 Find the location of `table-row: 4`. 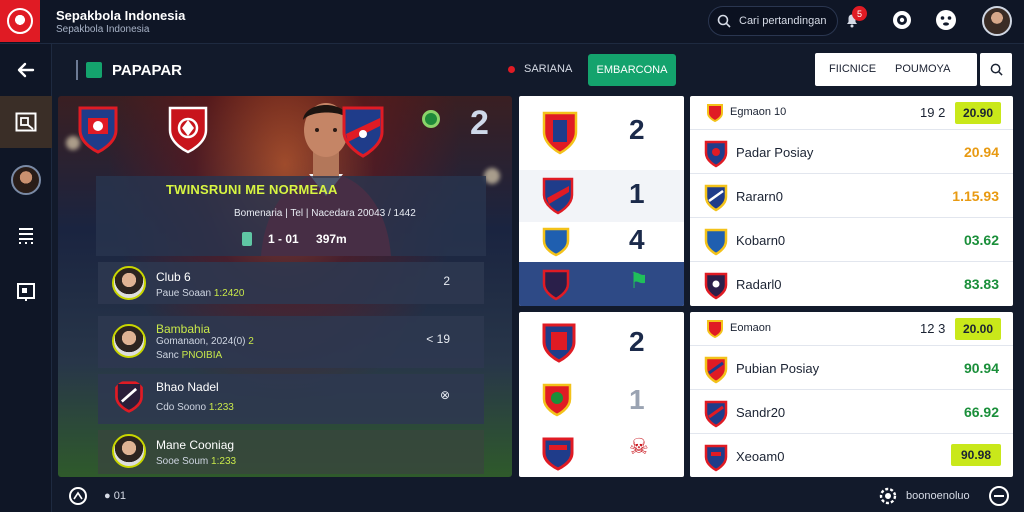

table-row: 4 is located at coordinates (601, 242).